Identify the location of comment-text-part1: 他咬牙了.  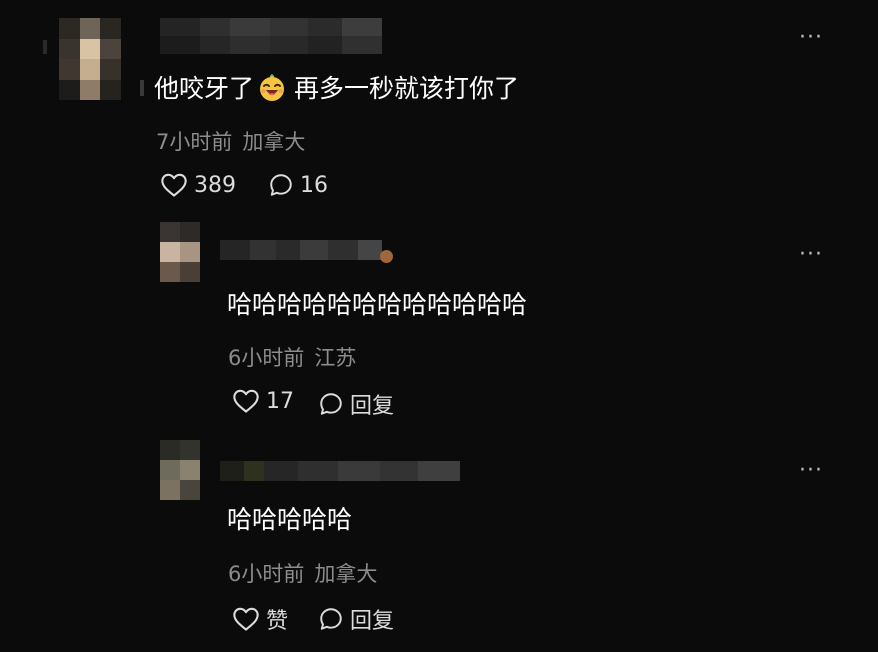
(204, 88).